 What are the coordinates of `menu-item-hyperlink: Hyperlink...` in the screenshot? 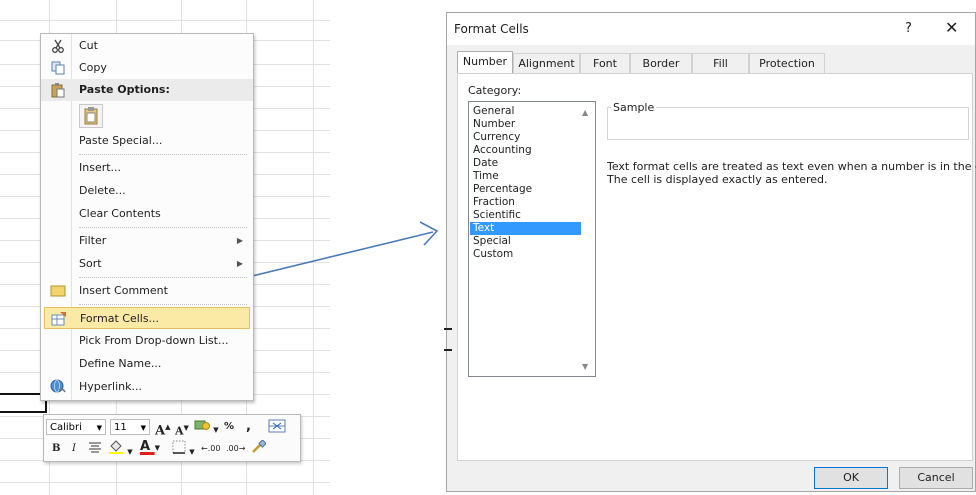 It's located at (147, 387).